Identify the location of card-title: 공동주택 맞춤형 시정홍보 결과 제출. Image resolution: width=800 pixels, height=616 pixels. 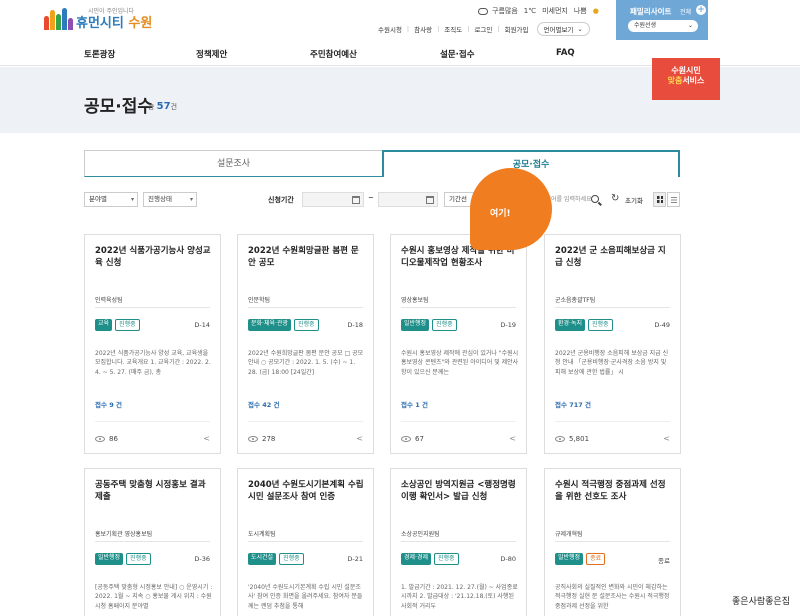
(154, 491).